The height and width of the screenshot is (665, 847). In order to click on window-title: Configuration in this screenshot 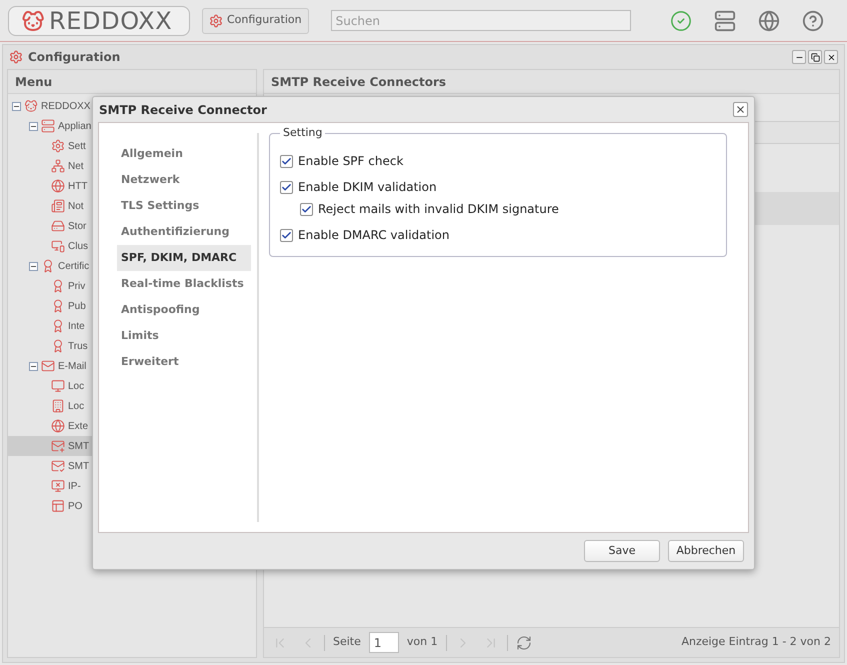, I will do `click(74, 57)`.